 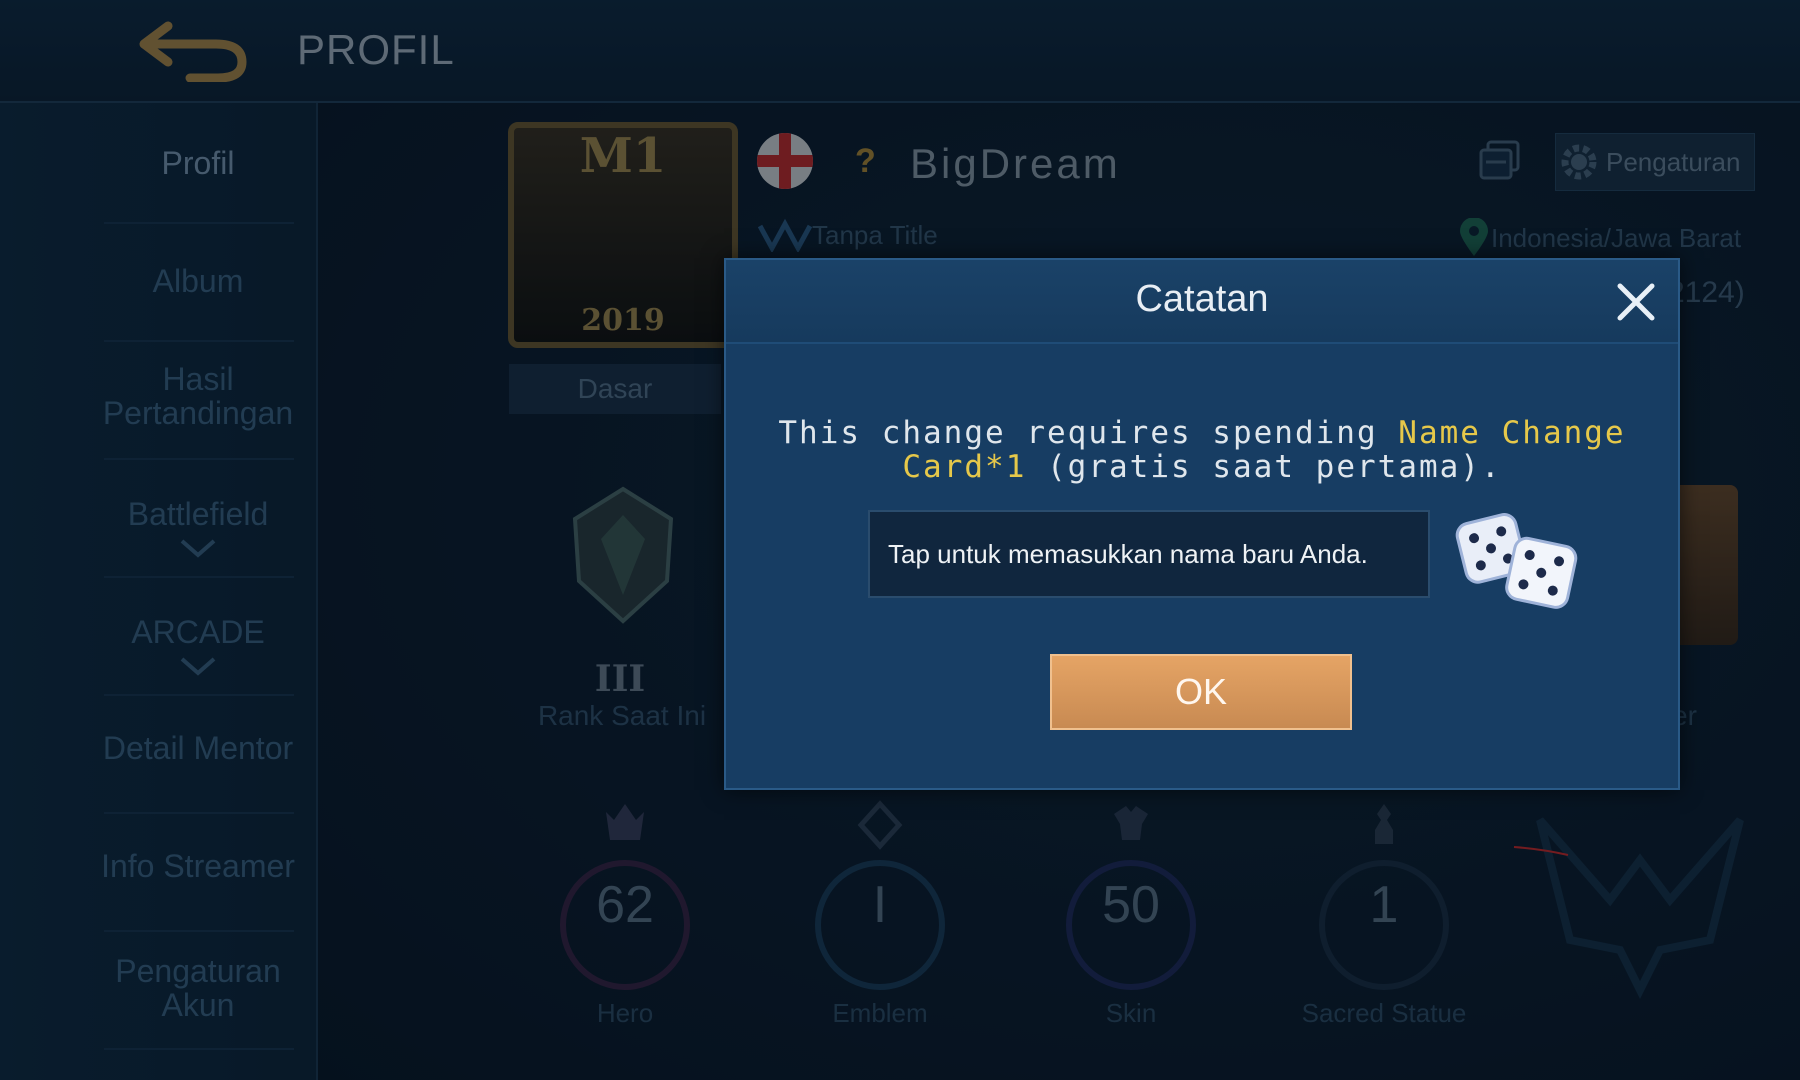 I want to click on close-icon, so click(x=1636, y=302).